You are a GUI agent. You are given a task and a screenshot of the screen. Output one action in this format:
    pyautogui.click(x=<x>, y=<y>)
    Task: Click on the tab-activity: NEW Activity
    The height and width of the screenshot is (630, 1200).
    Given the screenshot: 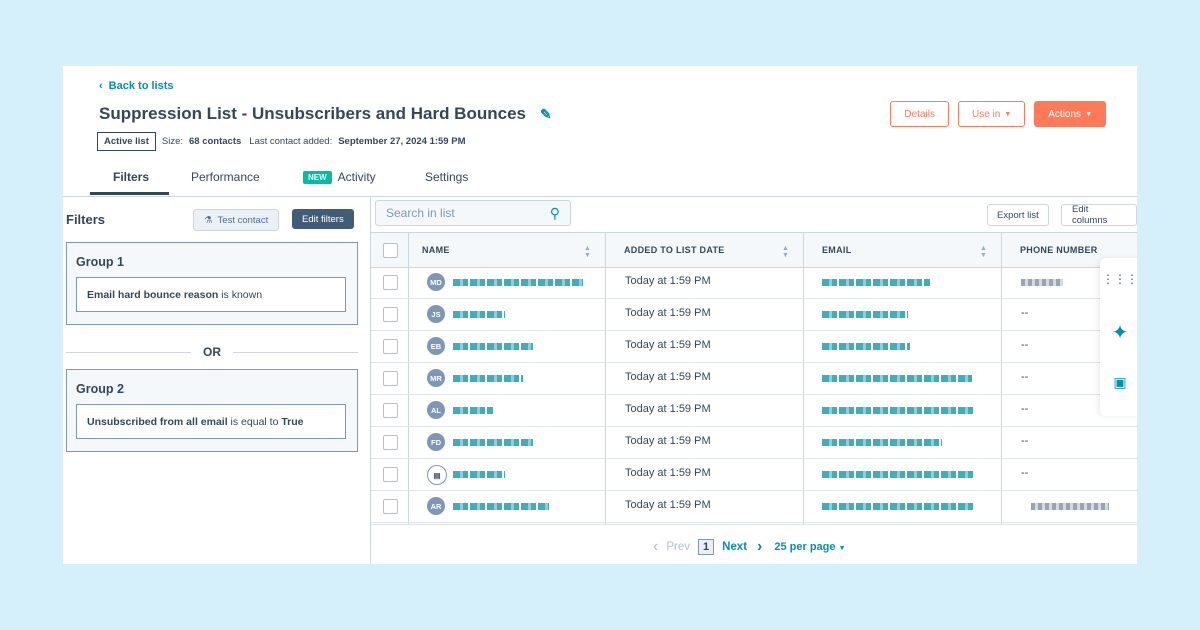 What is the action you would take?
    pyautogui.click(x=339, y=177)
    